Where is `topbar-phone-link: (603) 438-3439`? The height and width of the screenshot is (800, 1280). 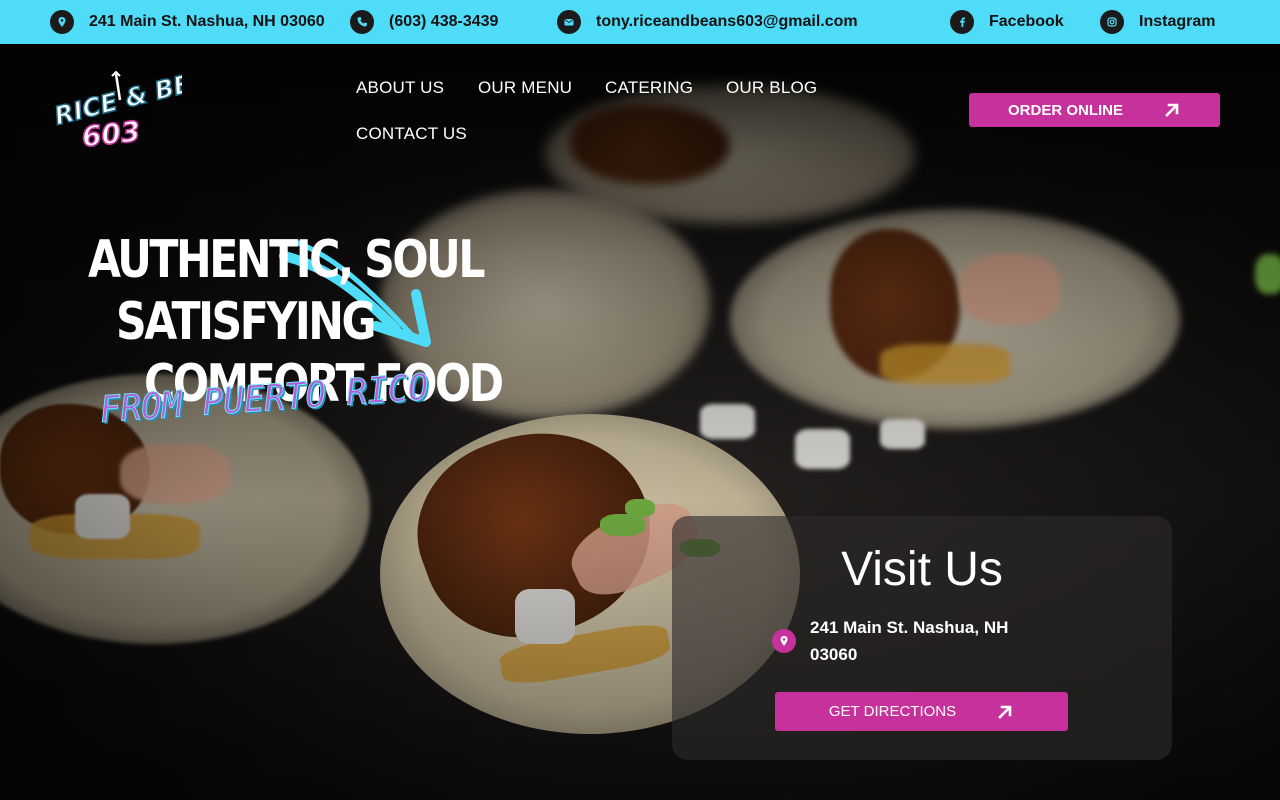 topbar-phone-link: (603) 438-3439 is located at coordinates (424, 22).